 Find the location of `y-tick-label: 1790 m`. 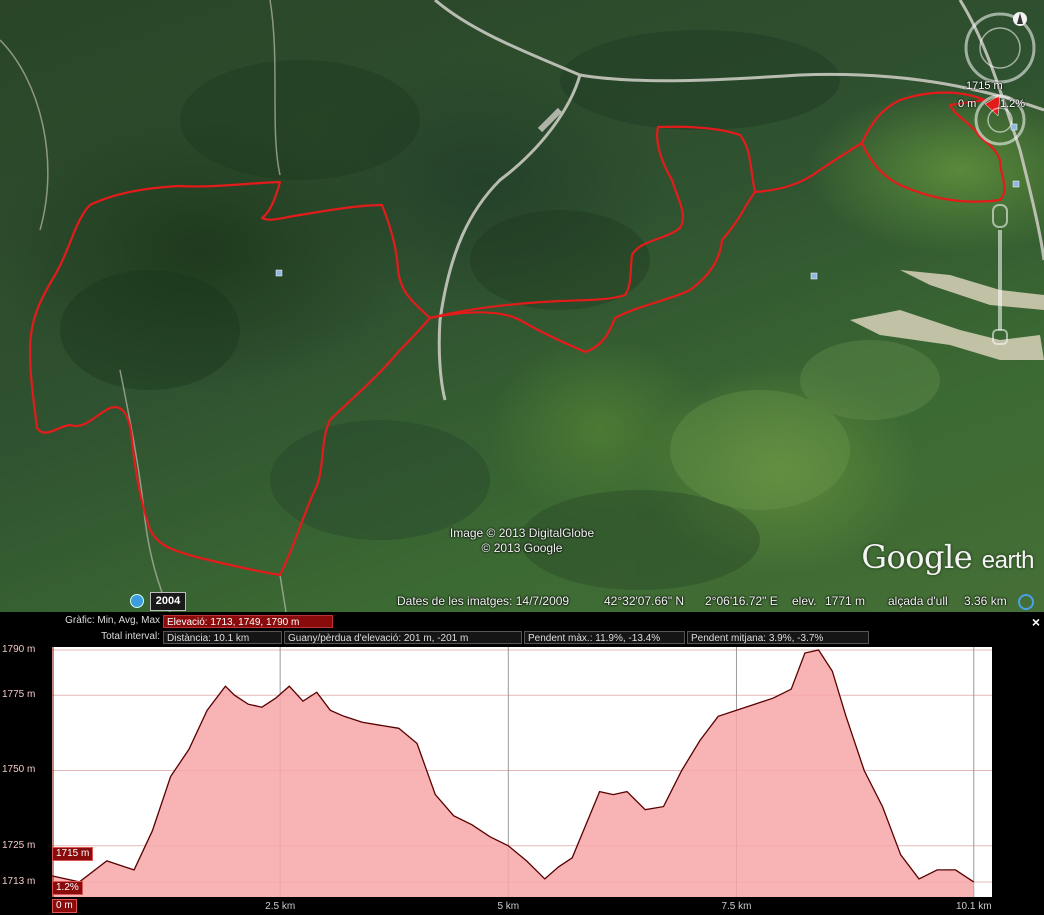

y-tick-label: 1790 m is located at coordinates (19, 649).